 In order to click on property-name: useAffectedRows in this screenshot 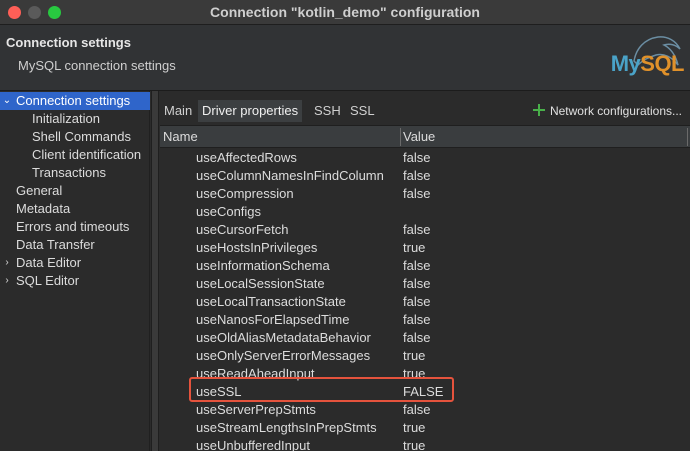, I will do `click(246, 157)`.